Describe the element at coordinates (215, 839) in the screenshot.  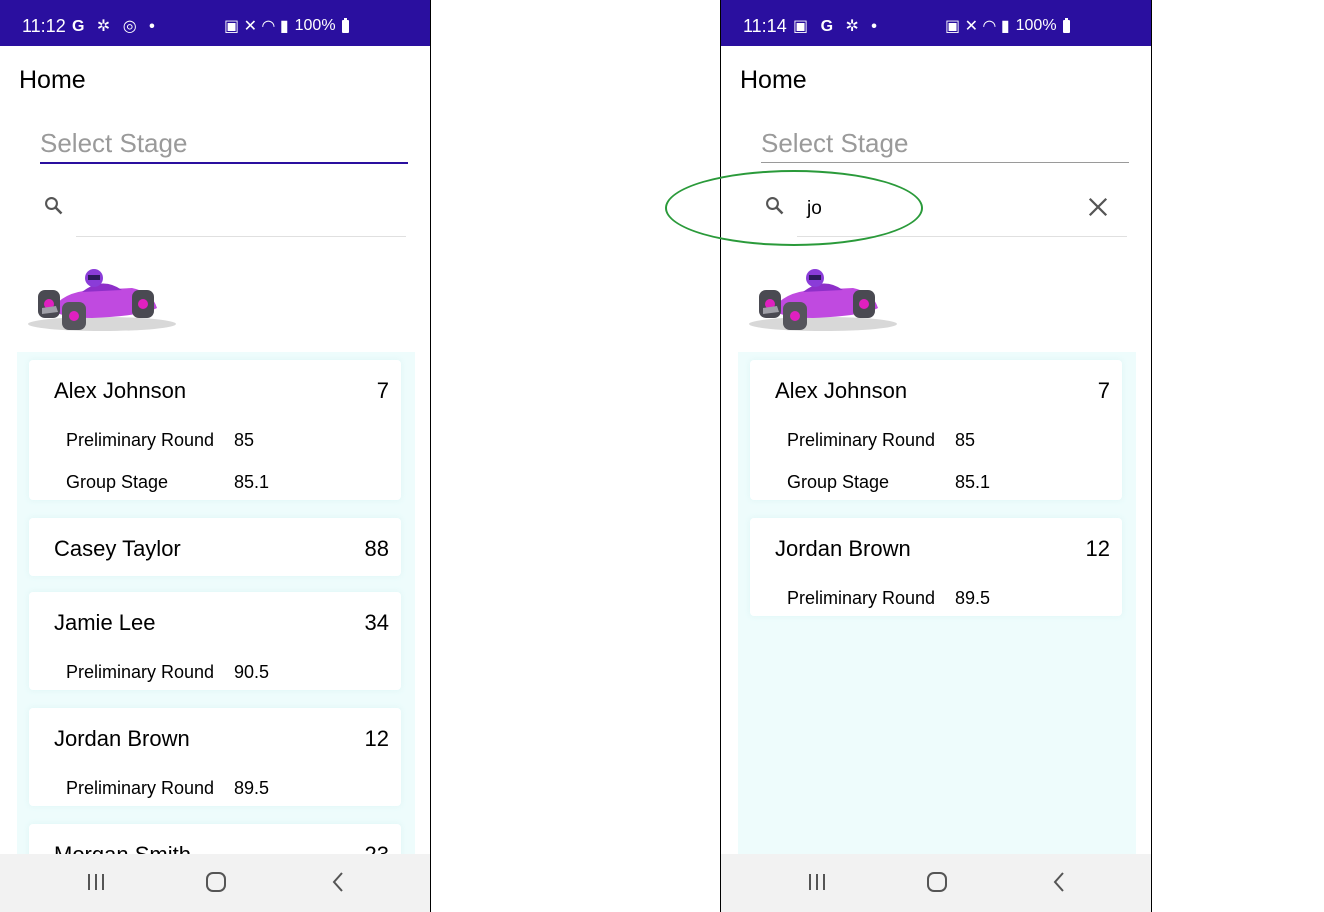
I see `list-item: Morgan Smith 23` at that location.